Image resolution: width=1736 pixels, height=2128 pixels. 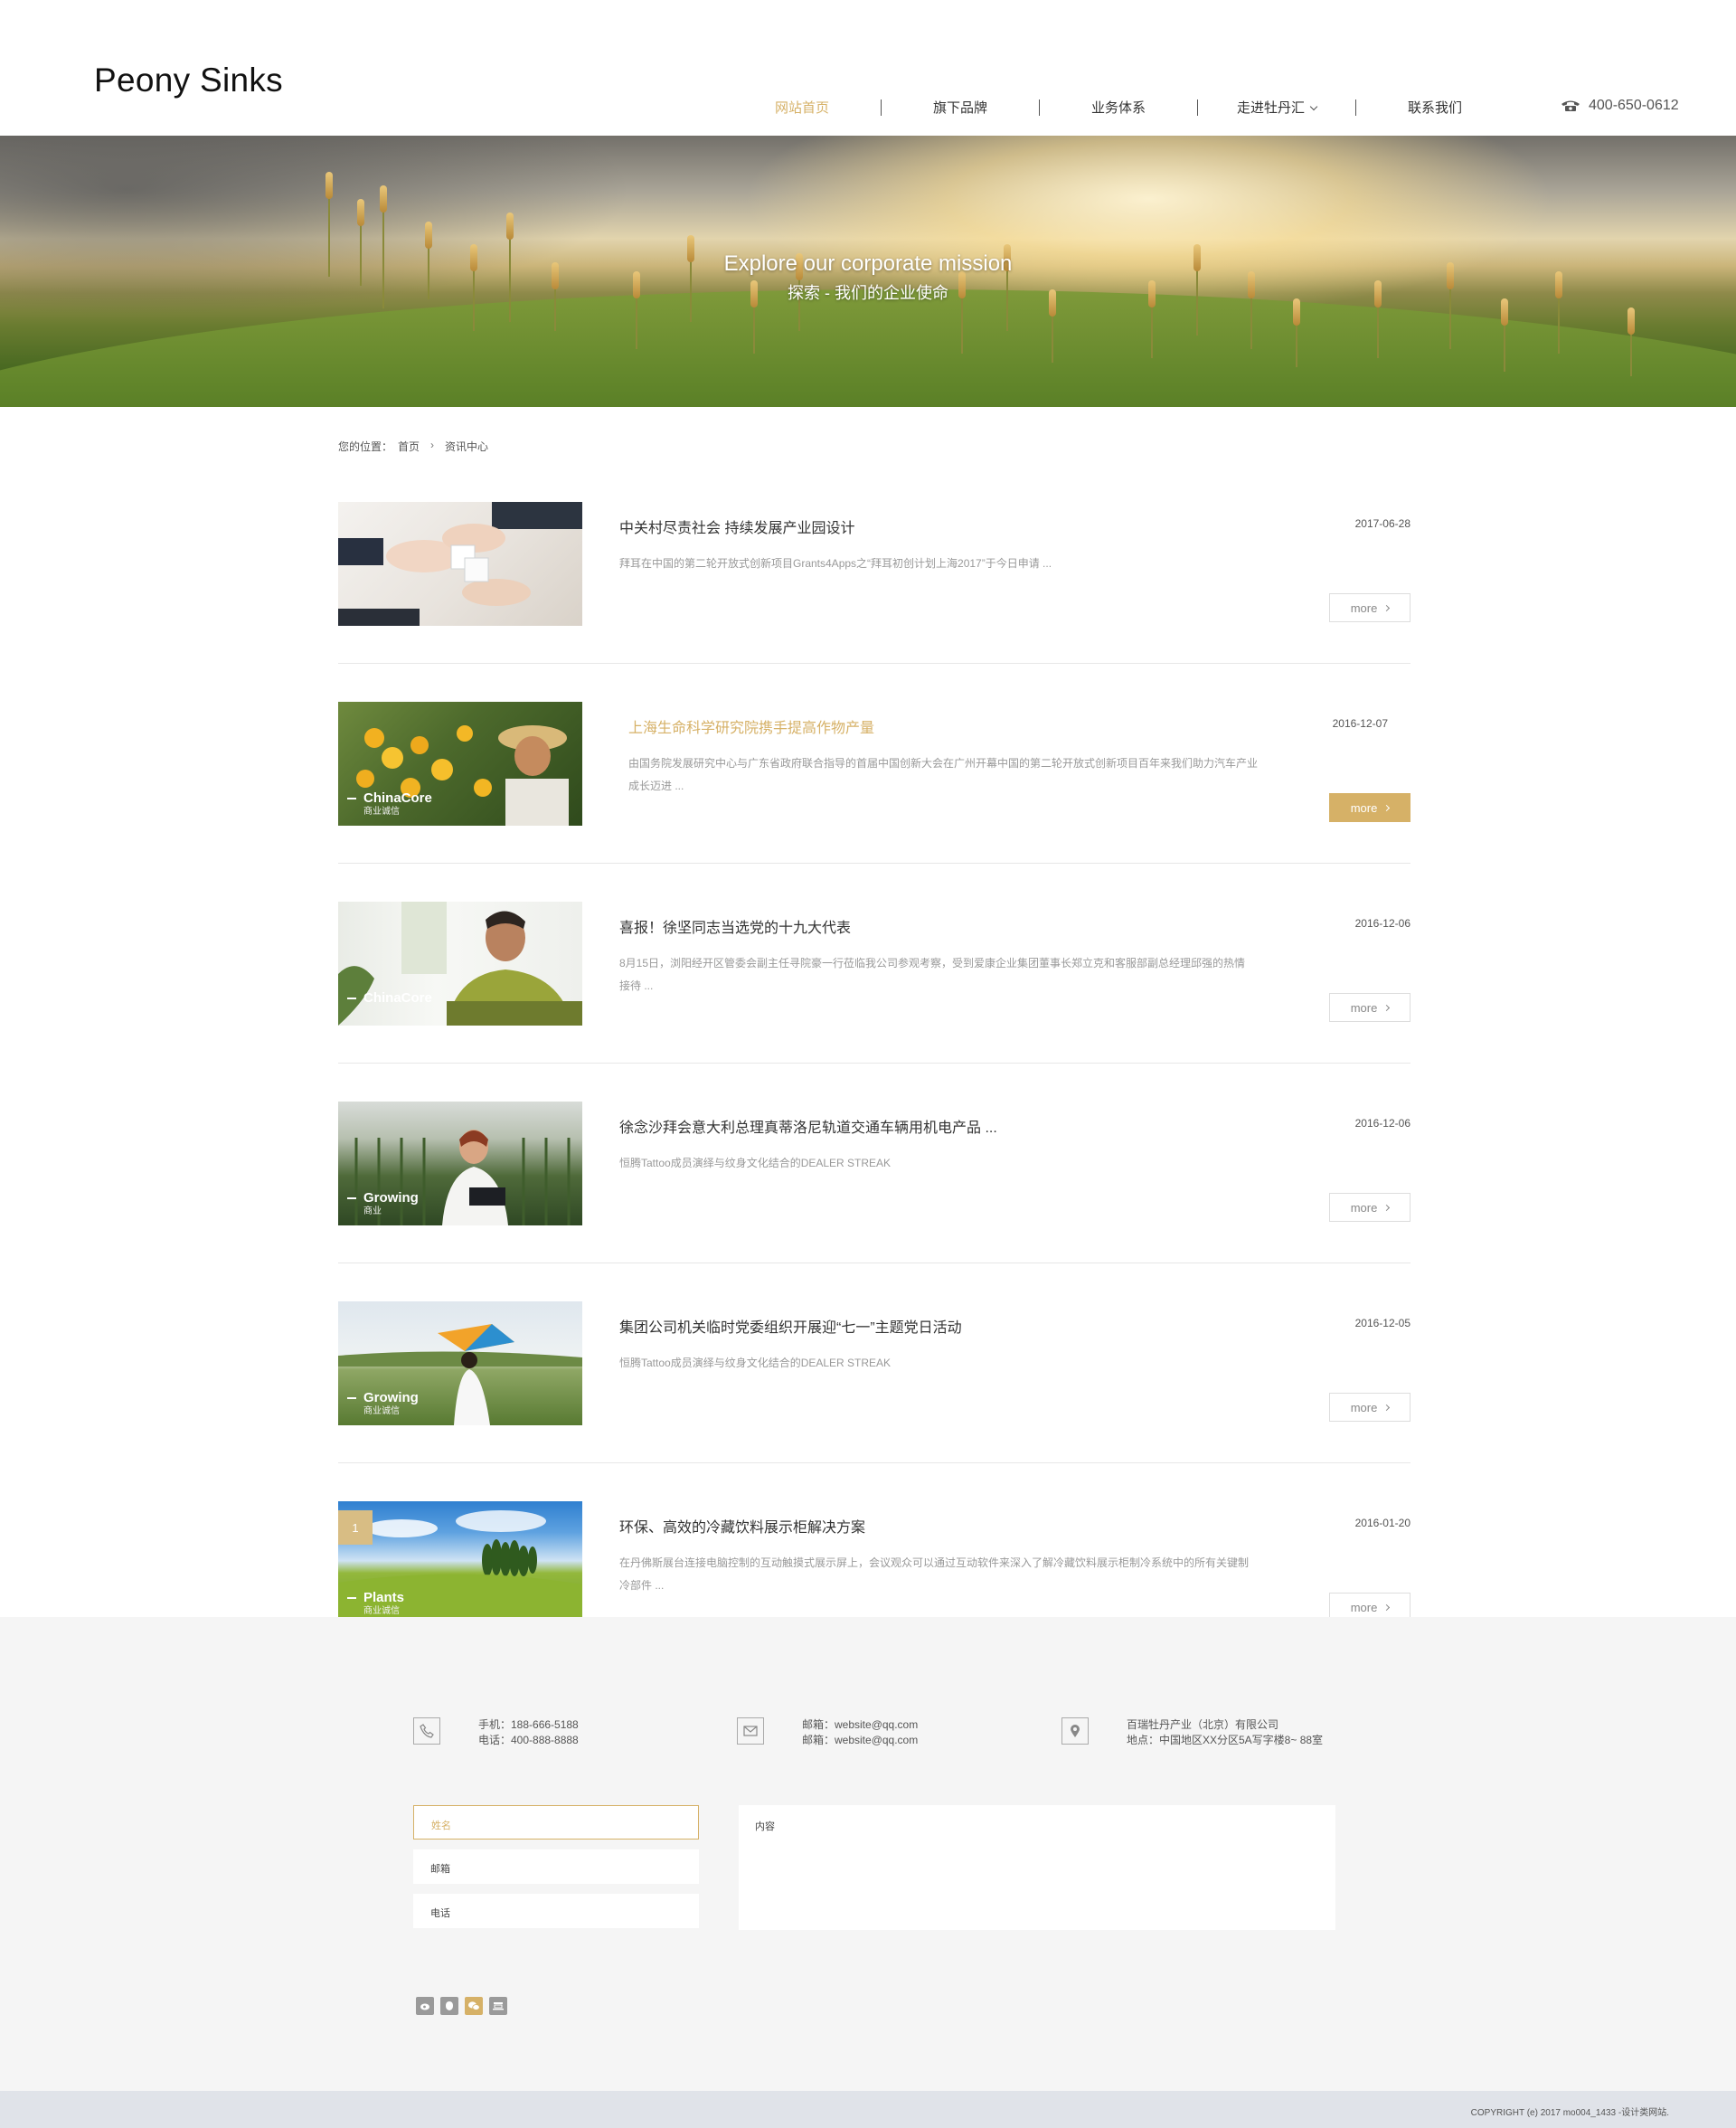 I want to click on thumb-caption: ChinaCore, so click(x=390, y=998).